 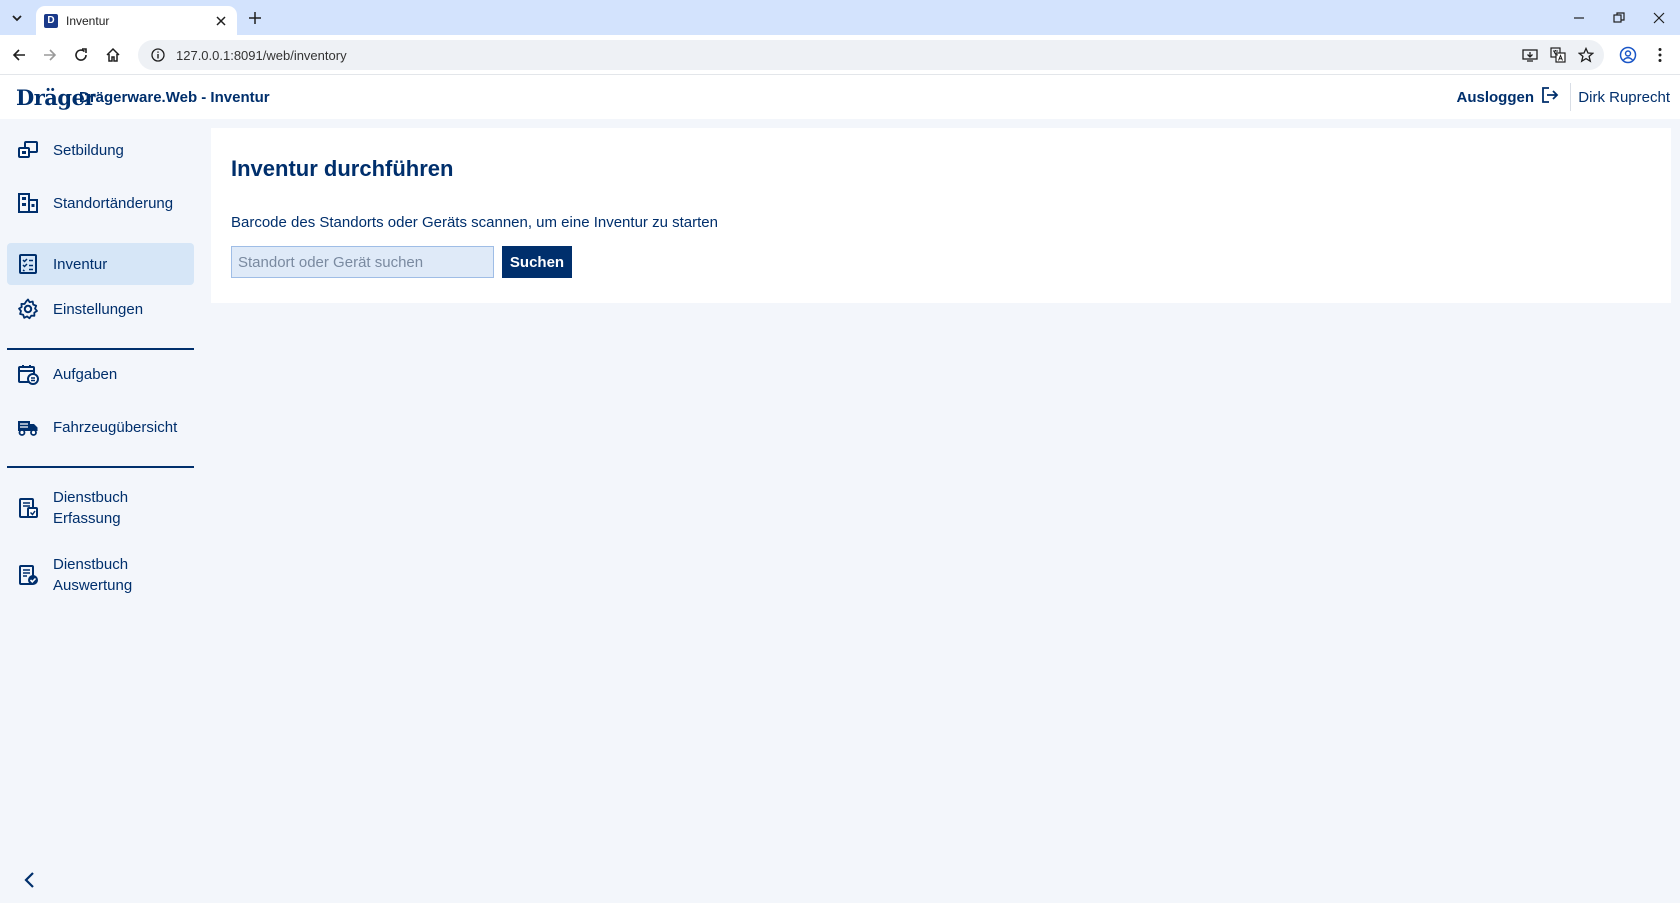 What do you see at coordinates (113, 203) in the screenshot?
I see `sidebar-item-label: Standortänderung` at bounding box center [113, 203].